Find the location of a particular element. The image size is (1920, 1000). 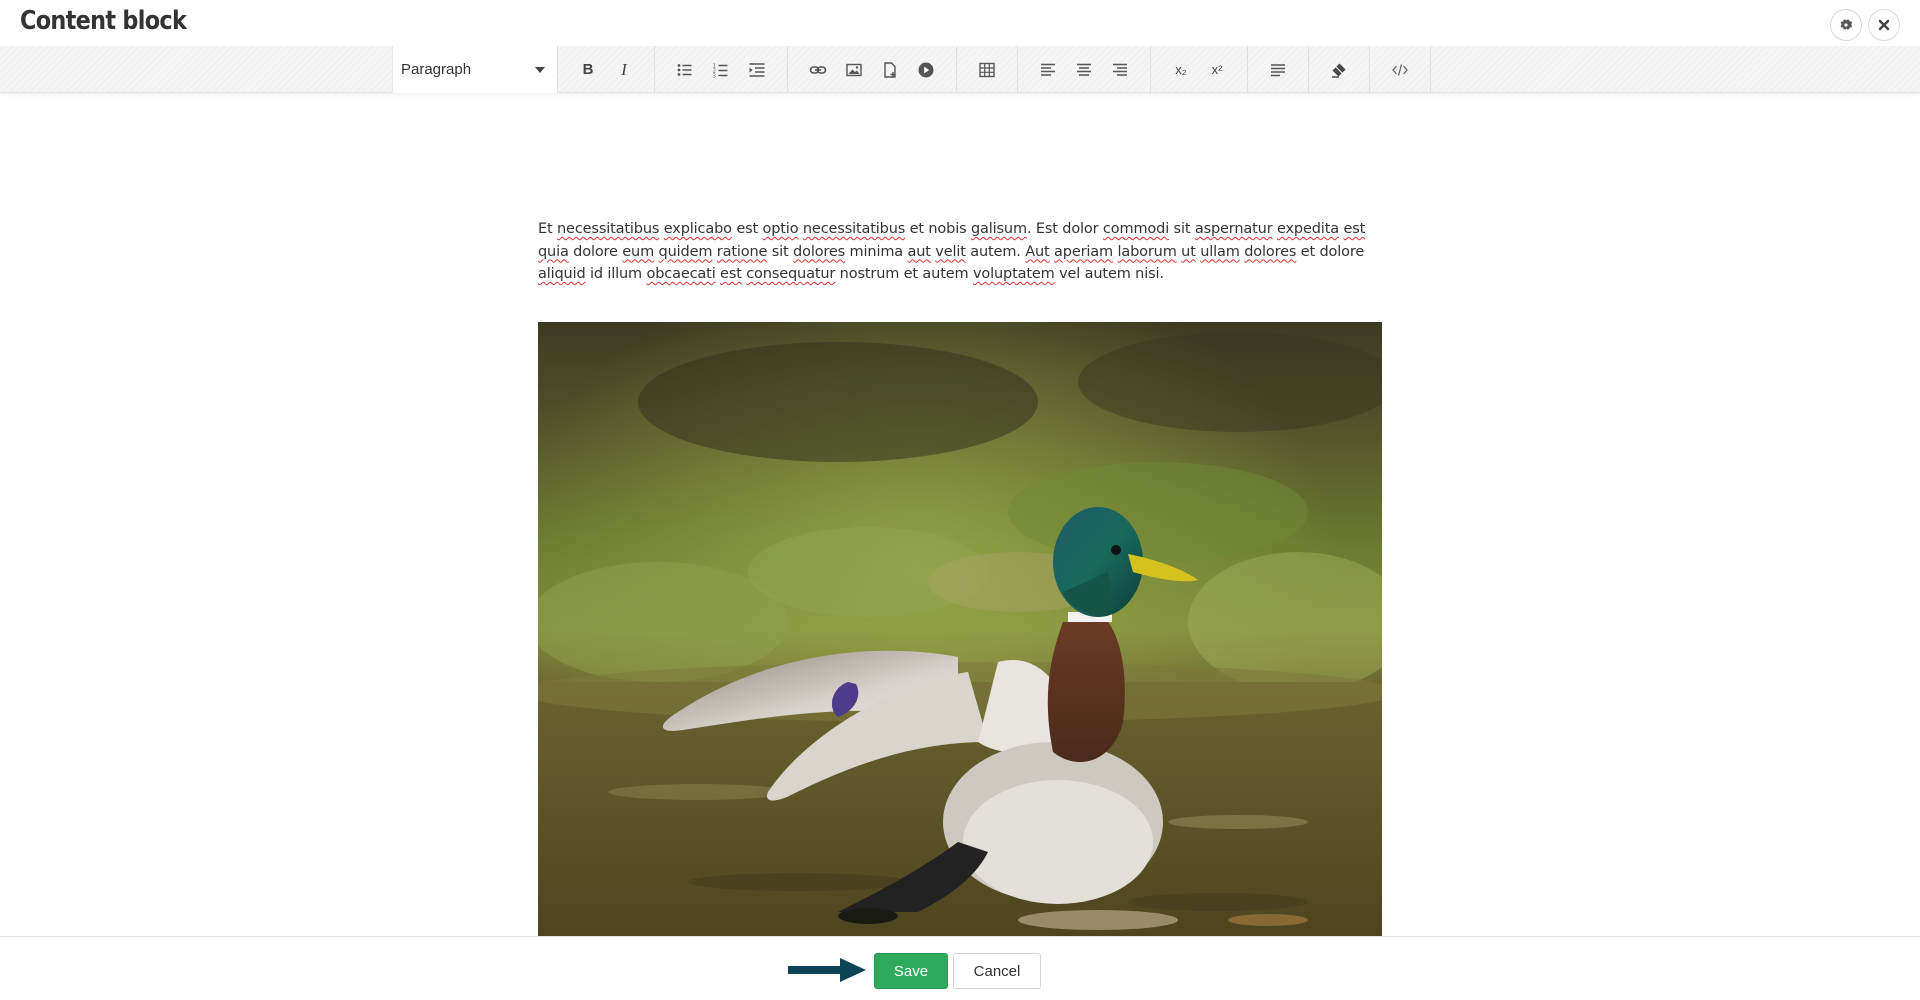

text-segment: nostrum et autem is located at coordinates (904, 274).